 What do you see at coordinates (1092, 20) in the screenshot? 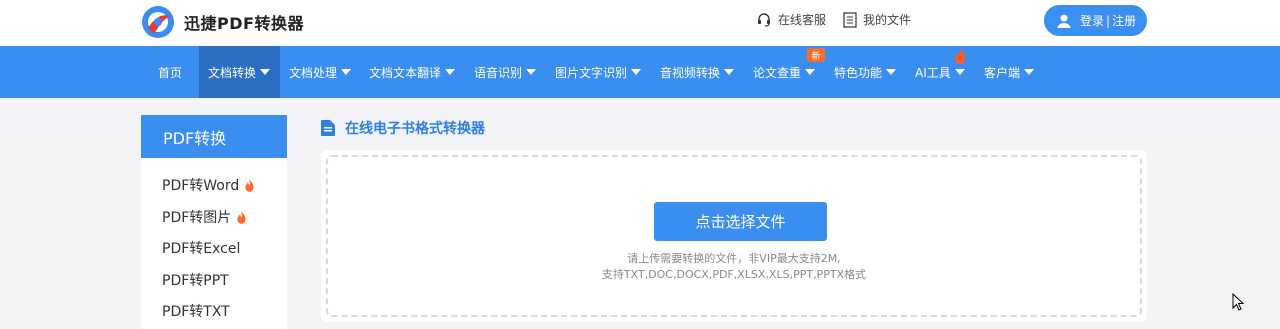
I see `login-link: 登录` at bounding box center [1092, 20].